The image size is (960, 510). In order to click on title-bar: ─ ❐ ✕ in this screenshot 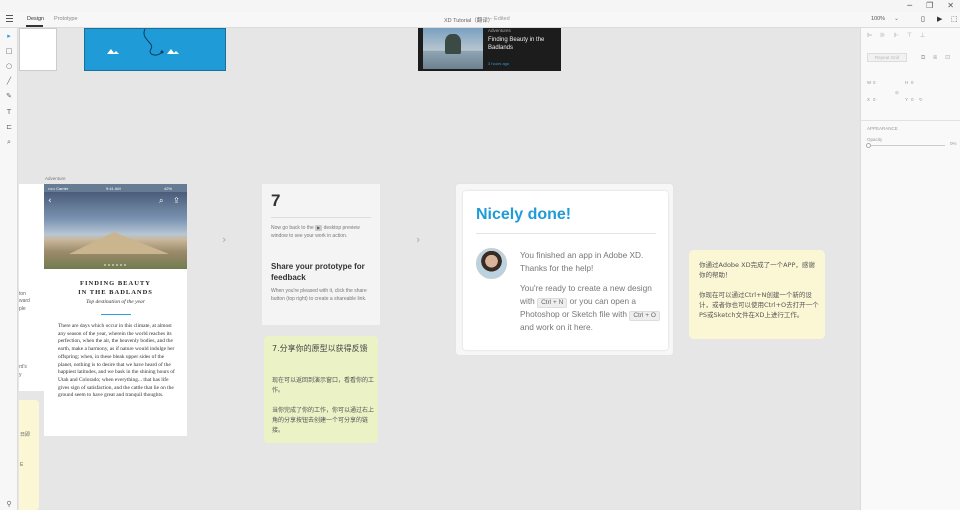, I will do `click(480, 6)`.